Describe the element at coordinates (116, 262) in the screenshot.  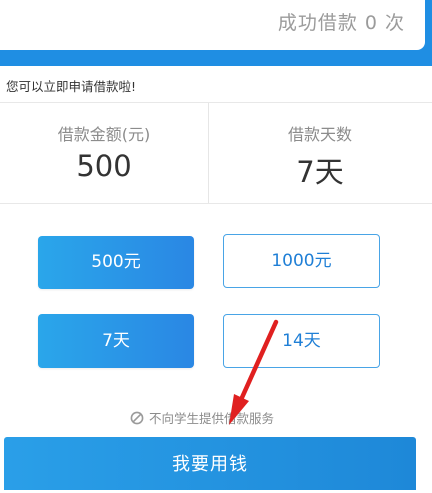
I see `amount-option-500: 500元` at that location.